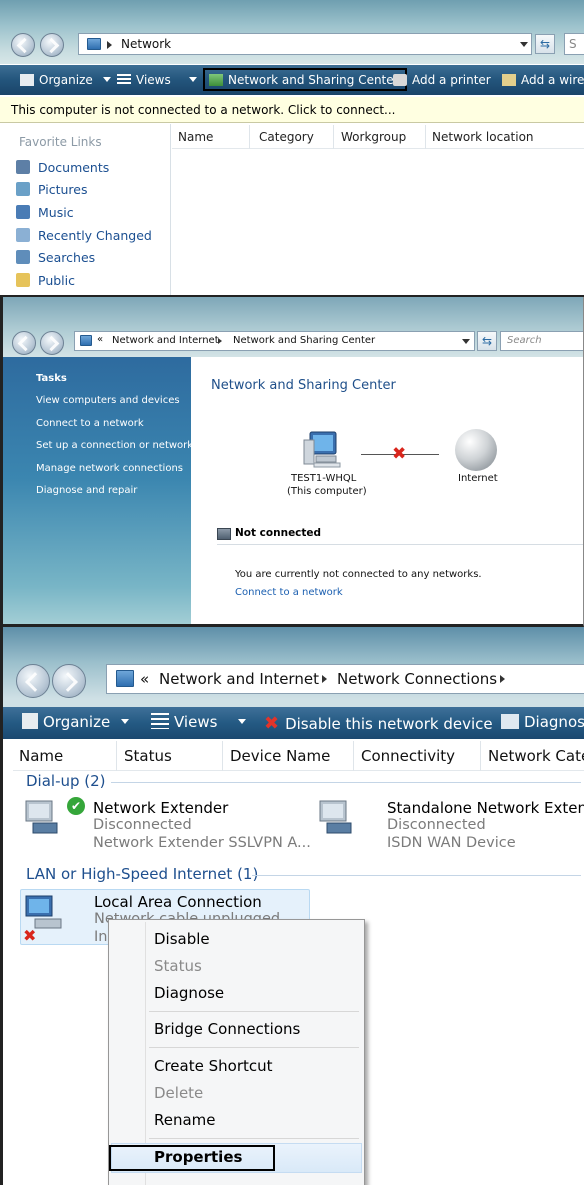  I want to click on tasks-header: Tasks, so click(51, 378).